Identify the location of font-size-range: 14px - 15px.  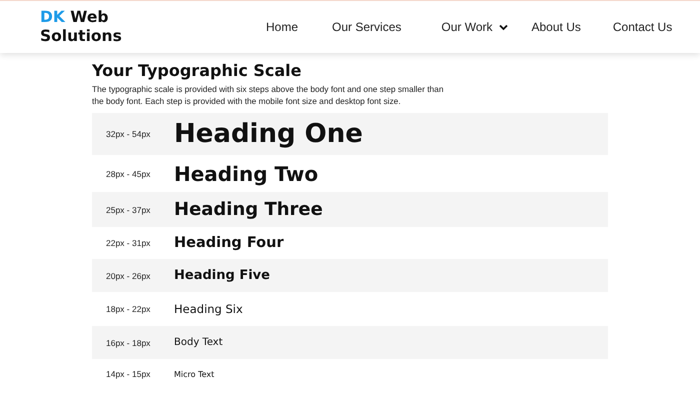
(128, 374).